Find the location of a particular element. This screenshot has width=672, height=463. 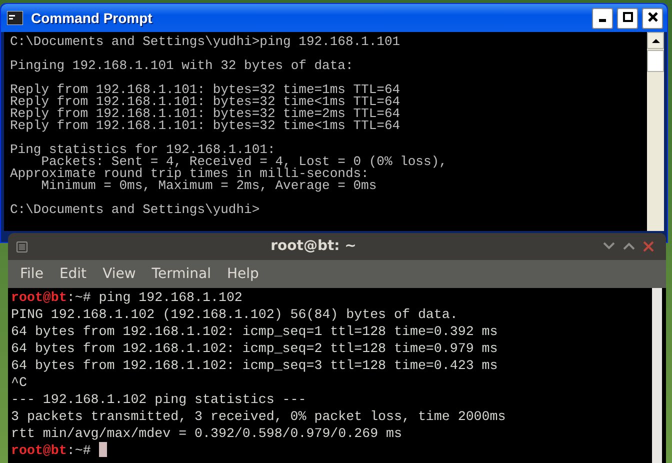

console-icon is located at coordinates (15, 18).